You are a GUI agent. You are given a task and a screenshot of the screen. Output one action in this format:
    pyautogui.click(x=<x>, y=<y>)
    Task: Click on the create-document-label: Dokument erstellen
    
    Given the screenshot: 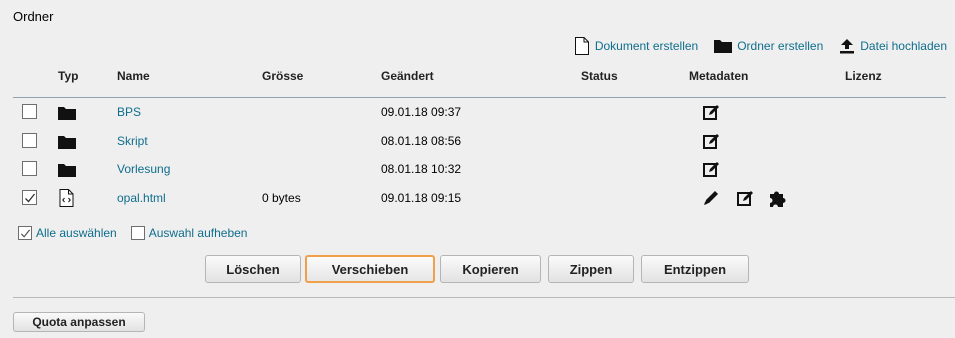 What is the action you would take?
    pyautogui.click(x=646, y=46)
    